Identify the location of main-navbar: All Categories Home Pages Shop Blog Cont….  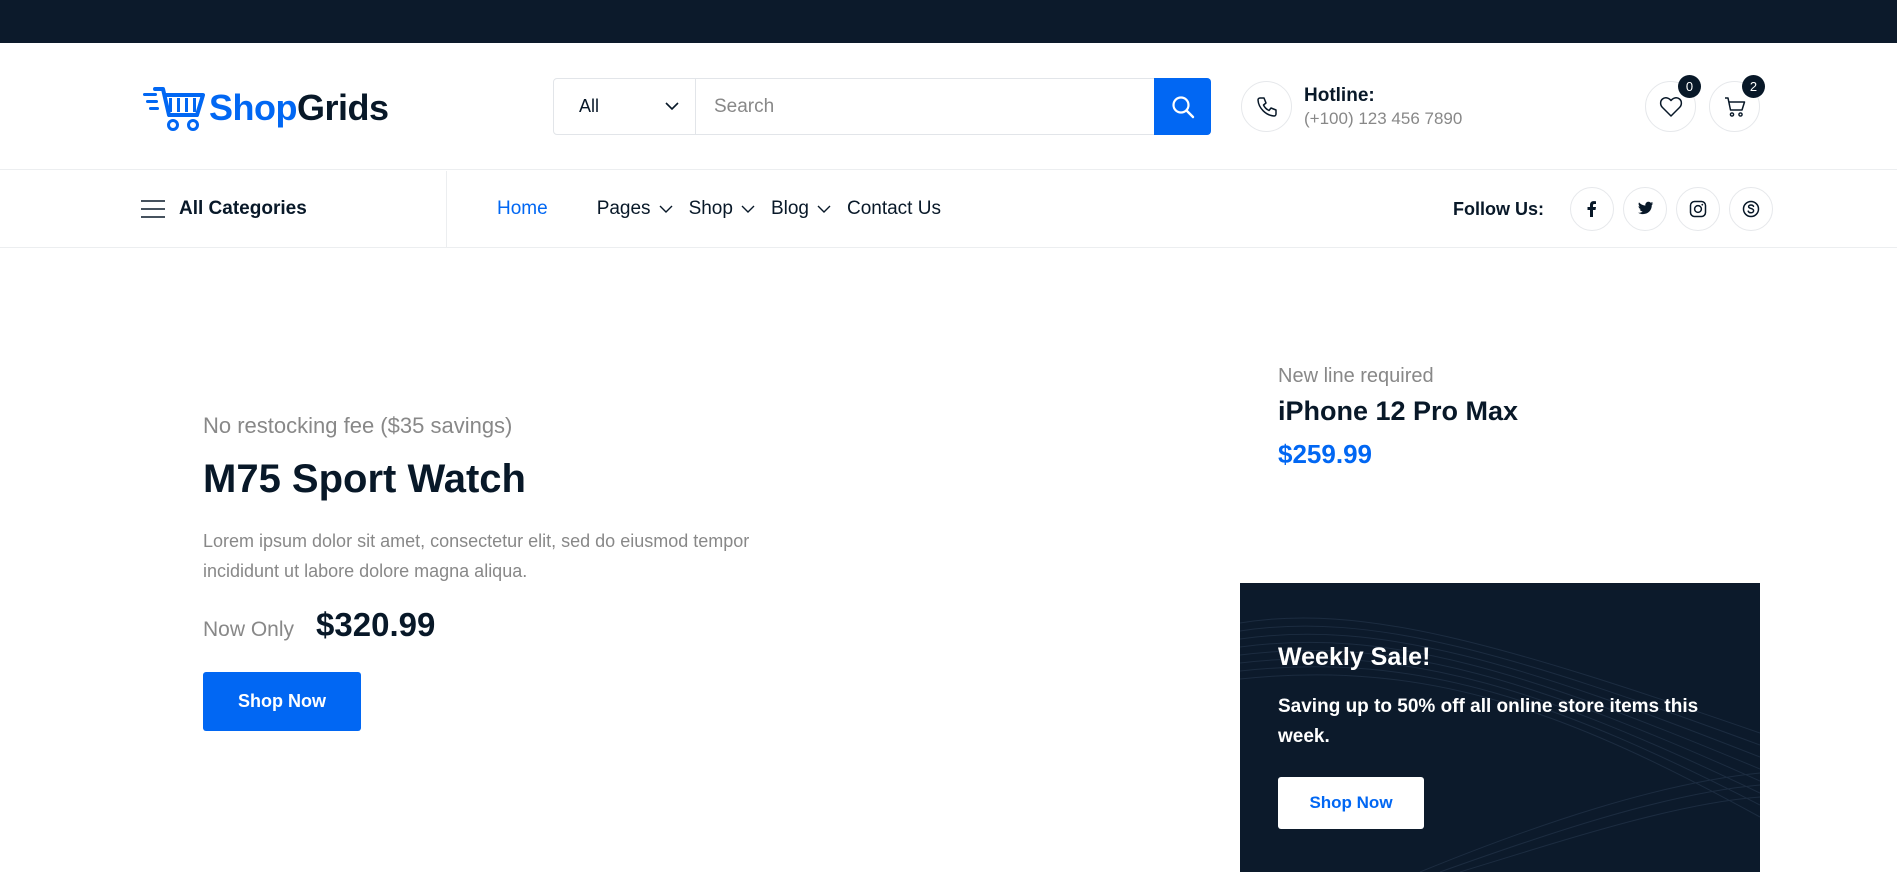
(948, 209).